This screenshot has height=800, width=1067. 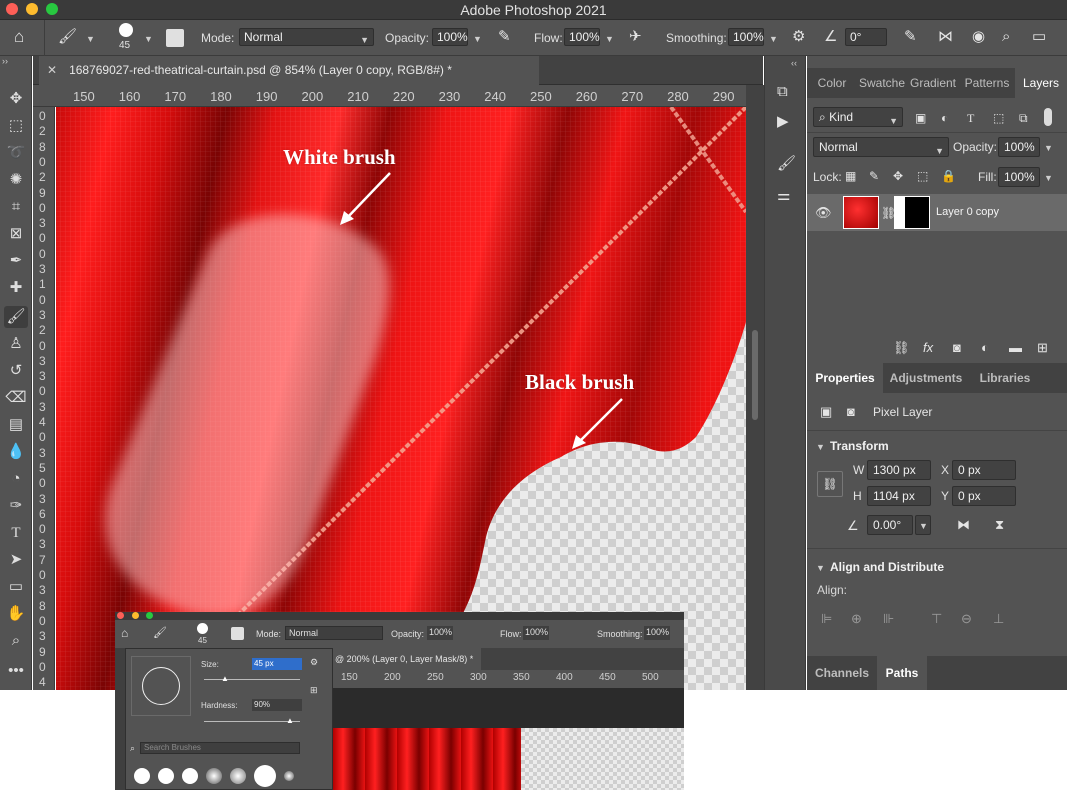 What do you see at coordinates (882, 83) in the screenshot?
I see `tab-swatches: Swatche` at bounding box center [882, 83].